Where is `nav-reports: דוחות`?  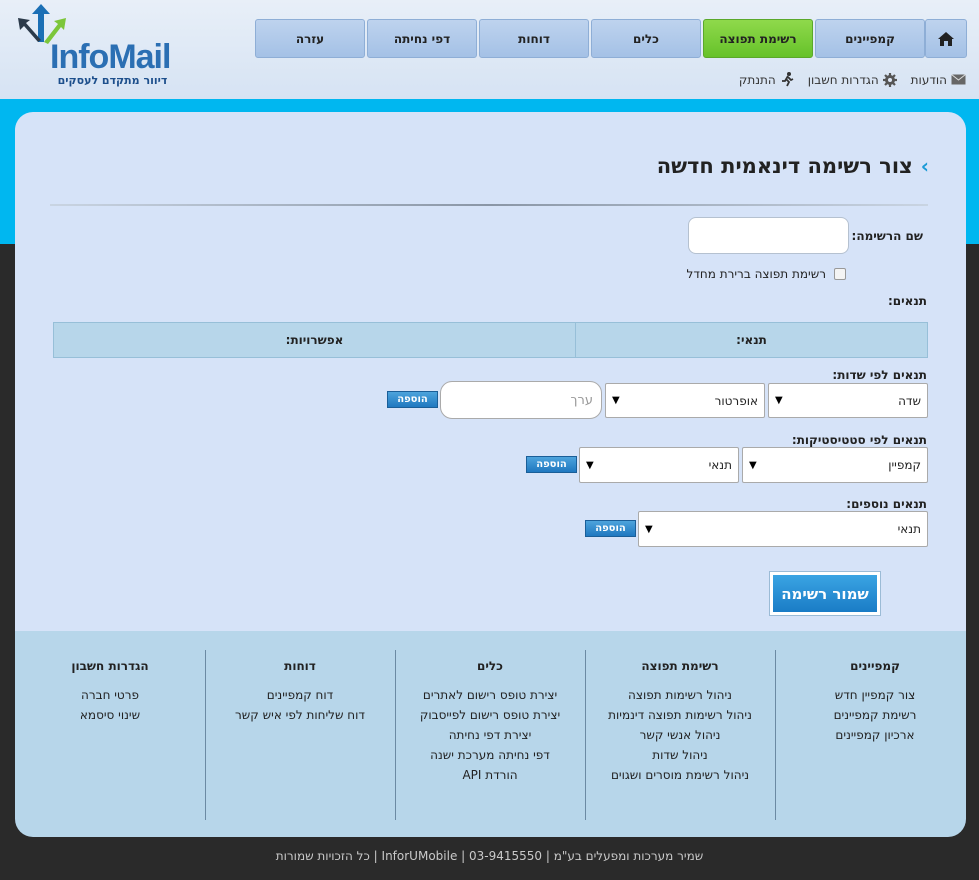 nav-reports: דוחות is located at coordinates (534, 38).